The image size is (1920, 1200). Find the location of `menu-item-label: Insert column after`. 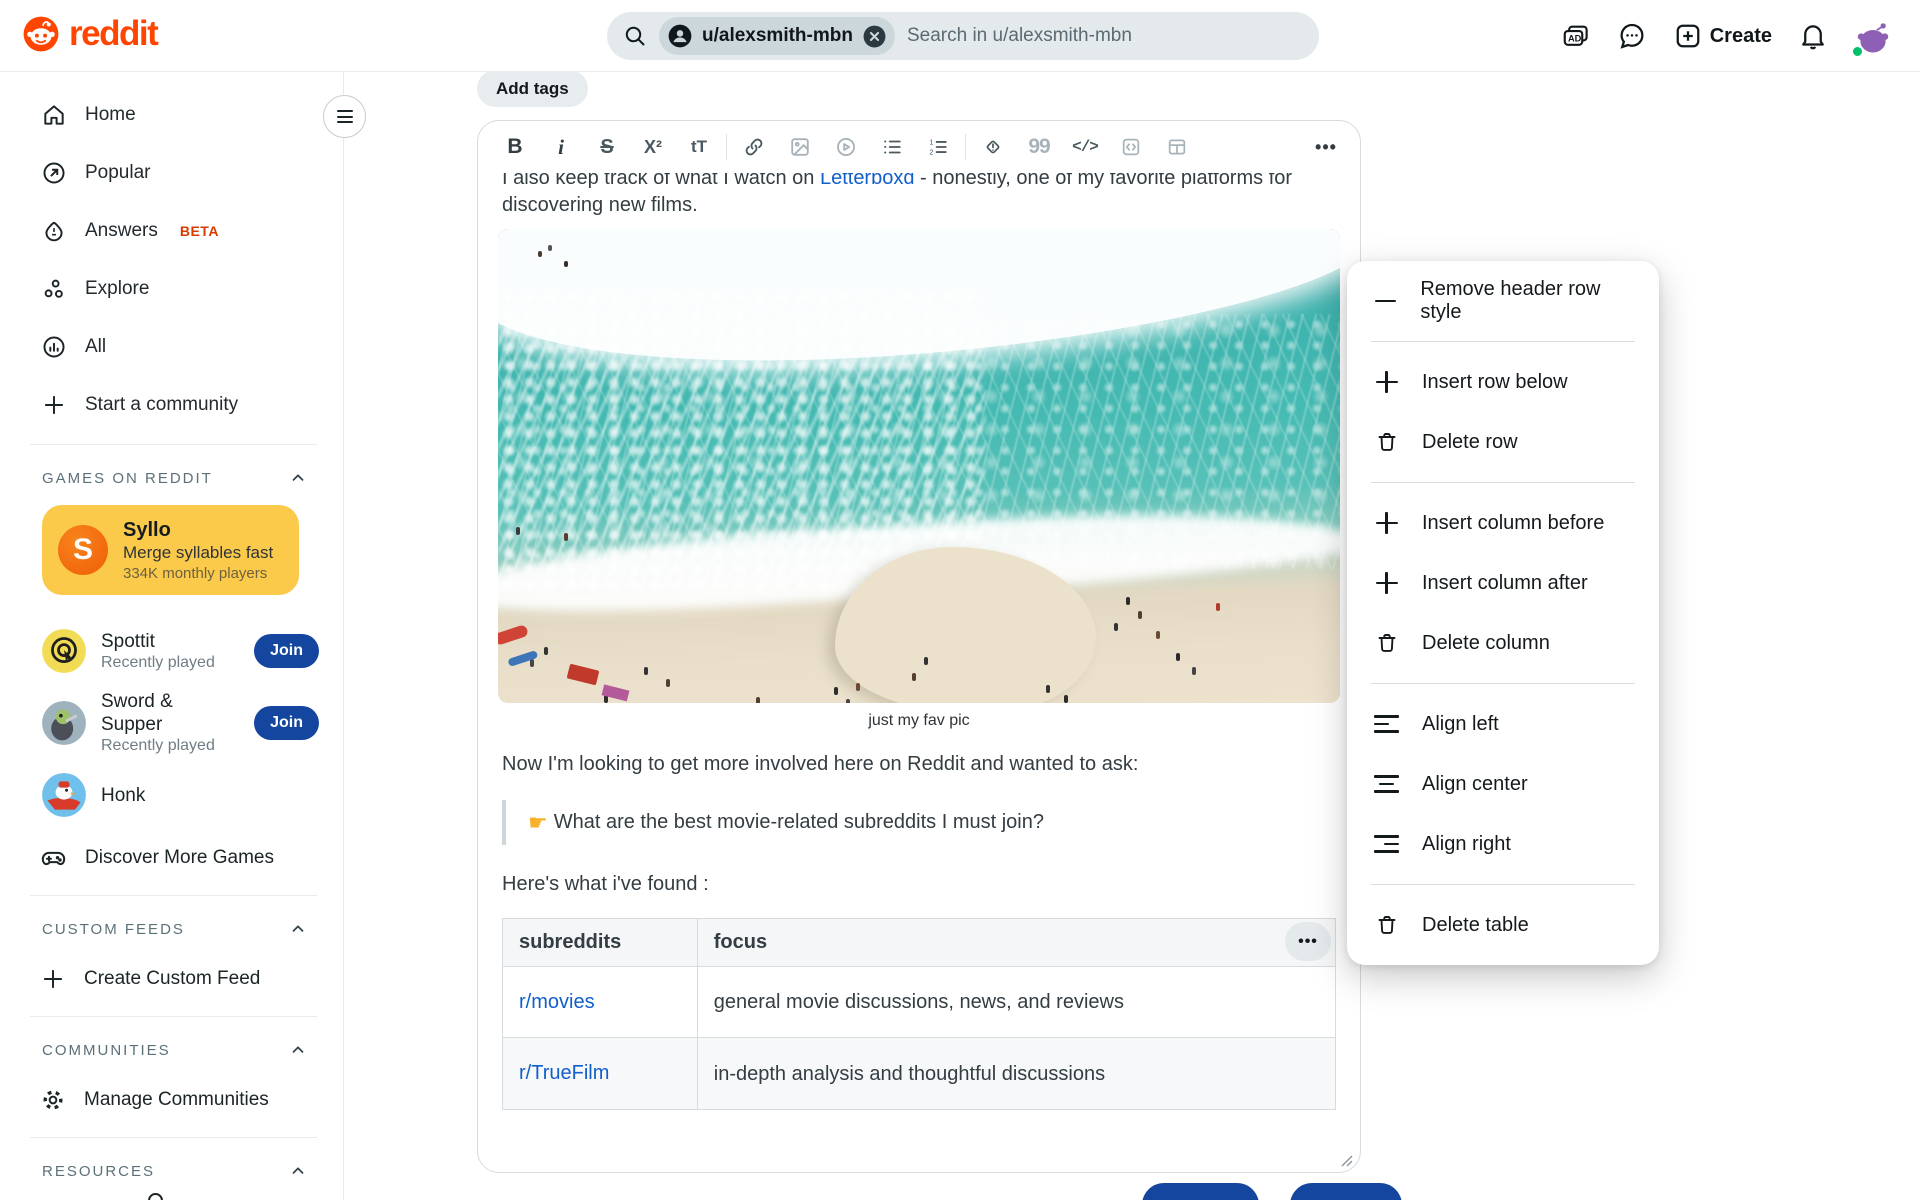

menu-item-label: Insert column after is located at coordinates (1505, 582).